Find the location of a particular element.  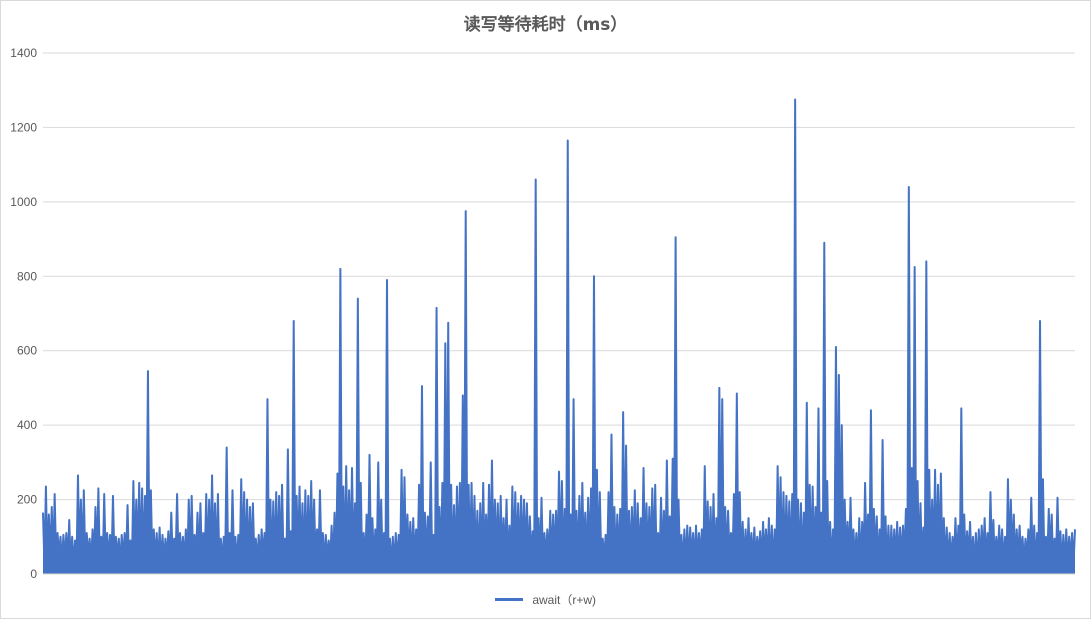

y-tick-label: 0 is located at coordinates (33, 574).